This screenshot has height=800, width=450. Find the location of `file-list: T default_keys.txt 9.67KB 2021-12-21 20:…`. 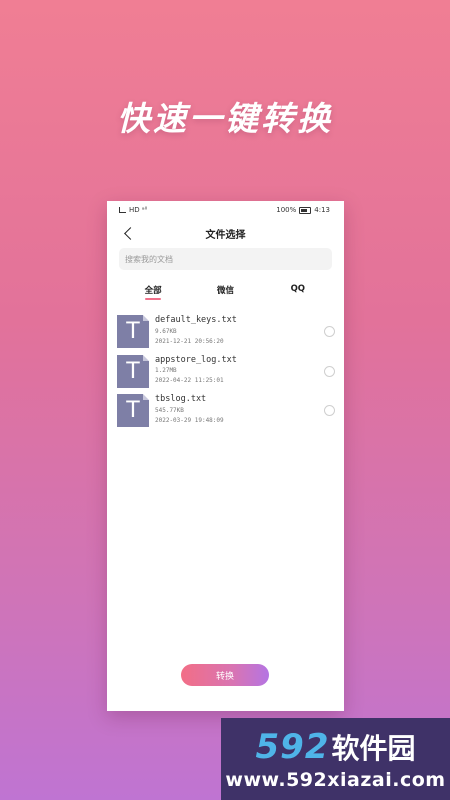

file-list: T default_keys.txt 9.67KB 2021-12-21 20:… is located at coordinates (225, 374).